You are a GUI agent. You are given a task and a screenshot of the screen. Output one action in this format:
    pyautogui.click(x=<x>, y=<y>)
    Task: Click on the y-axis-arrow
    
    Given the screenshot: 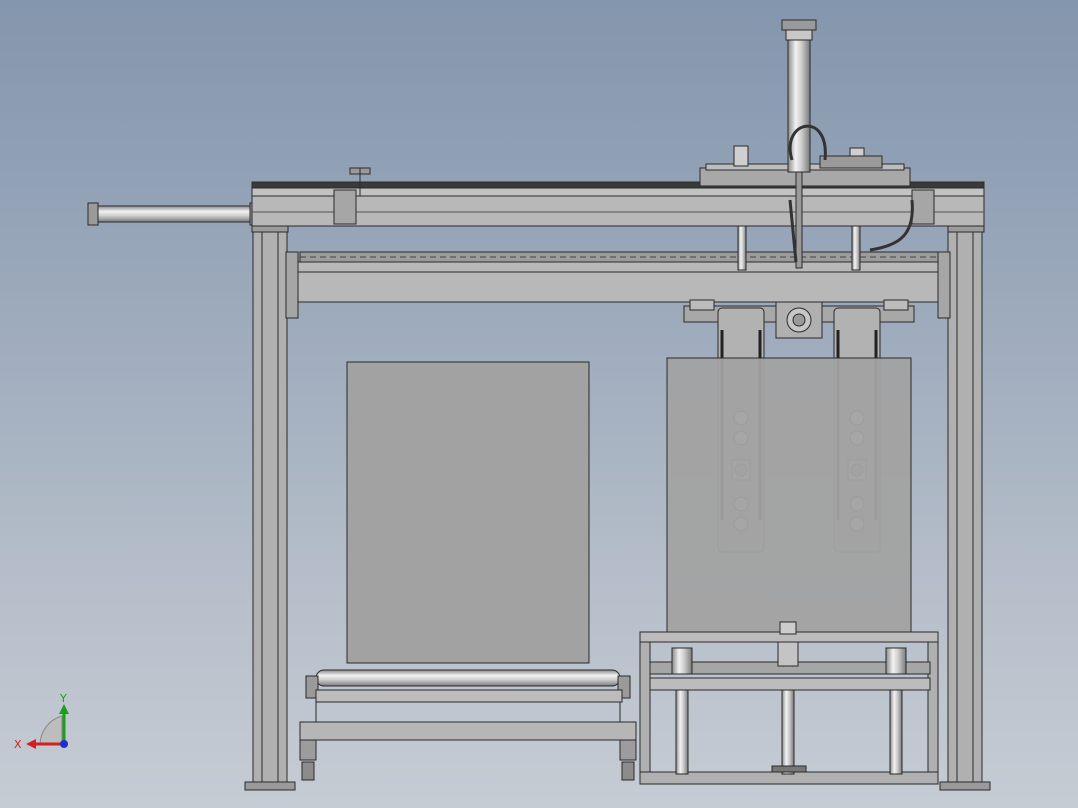 What is the action you would take?
    pyautogui.click(x=64, y=709)
    